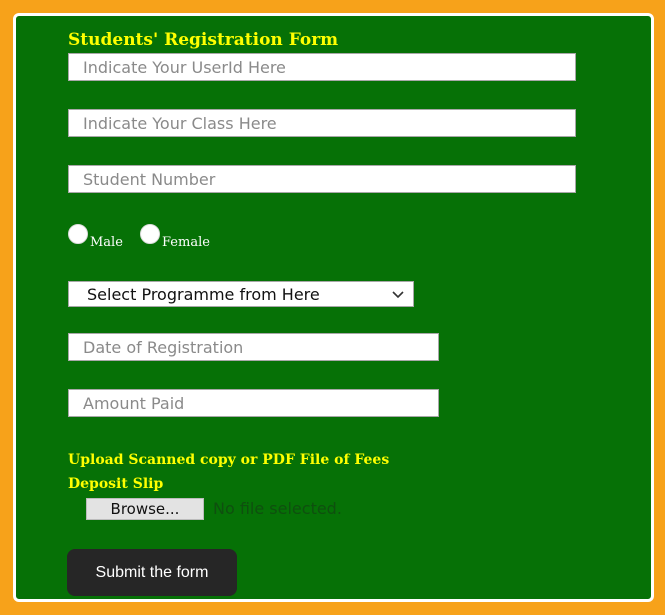 This screenshot has height=615, width=665. I want to click on female-label: Female, so click(186, 242).